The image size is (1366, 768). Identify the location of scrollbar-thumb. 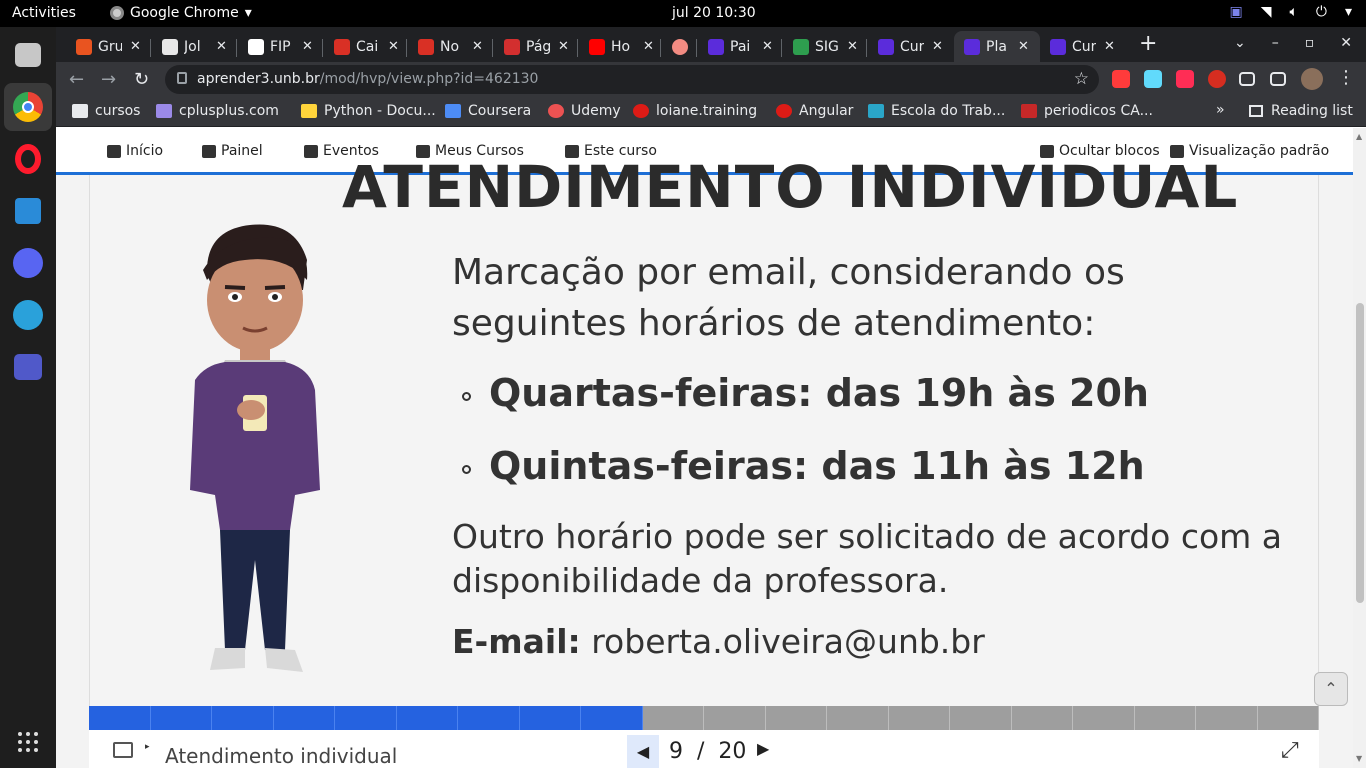
(1360, 453).